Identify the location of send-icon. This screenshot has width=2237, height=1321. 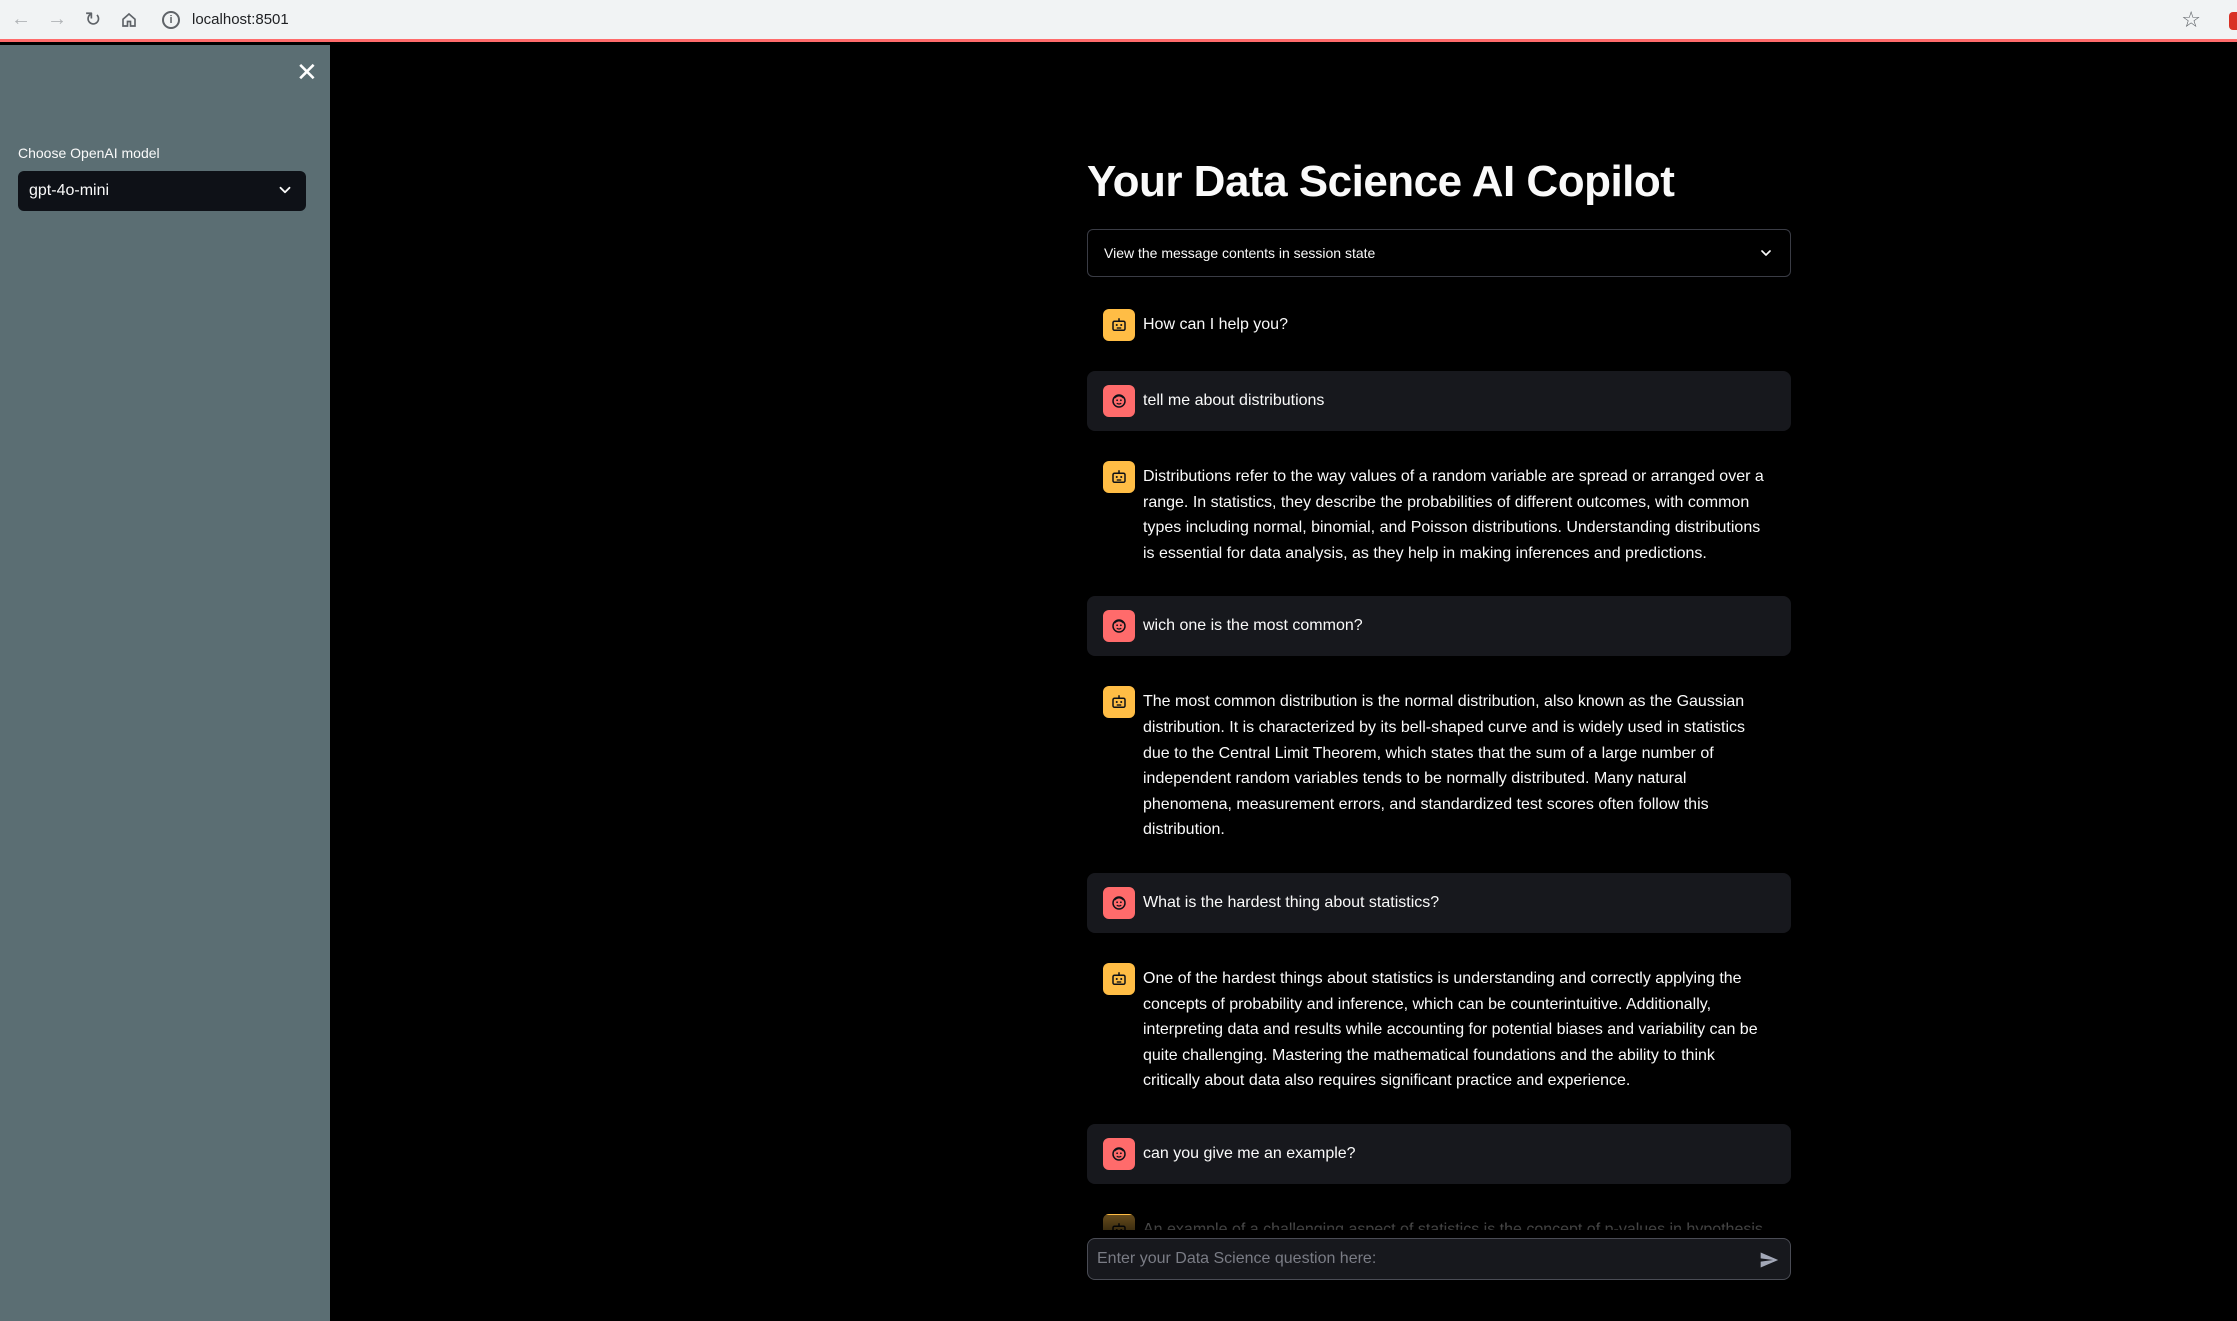
(1769, 1260).